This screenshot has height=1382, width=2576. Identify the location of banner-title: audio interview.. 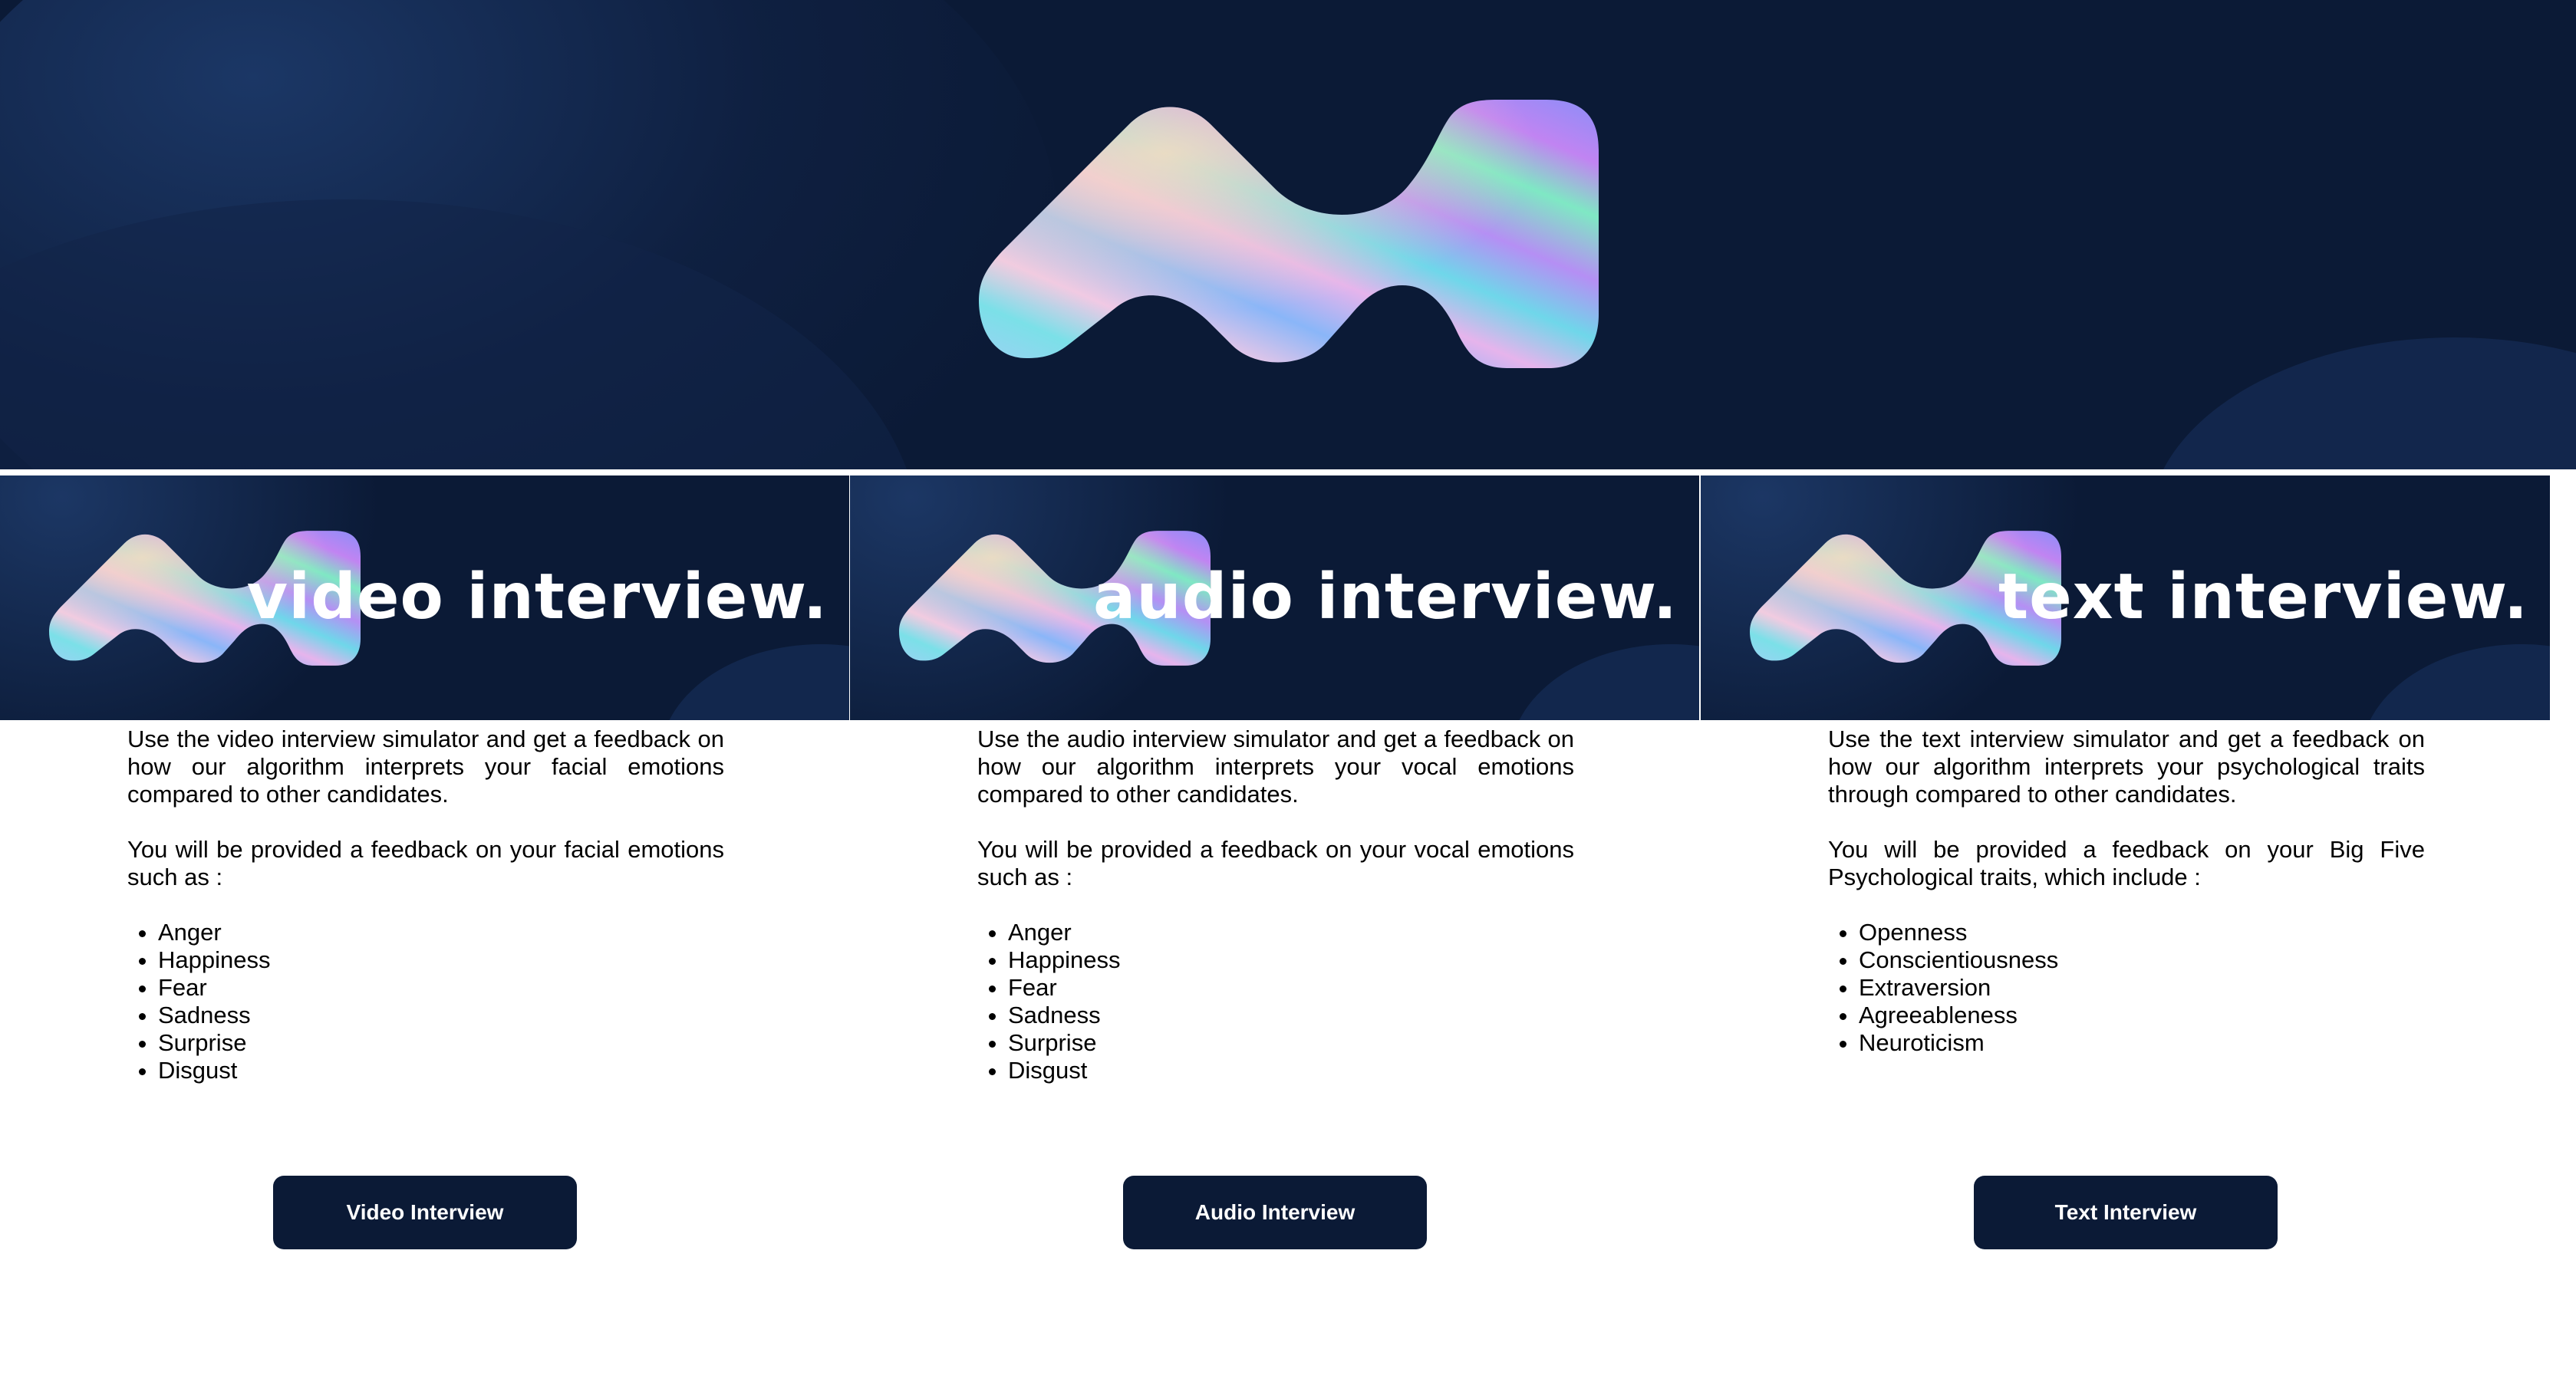
(1385, 597).